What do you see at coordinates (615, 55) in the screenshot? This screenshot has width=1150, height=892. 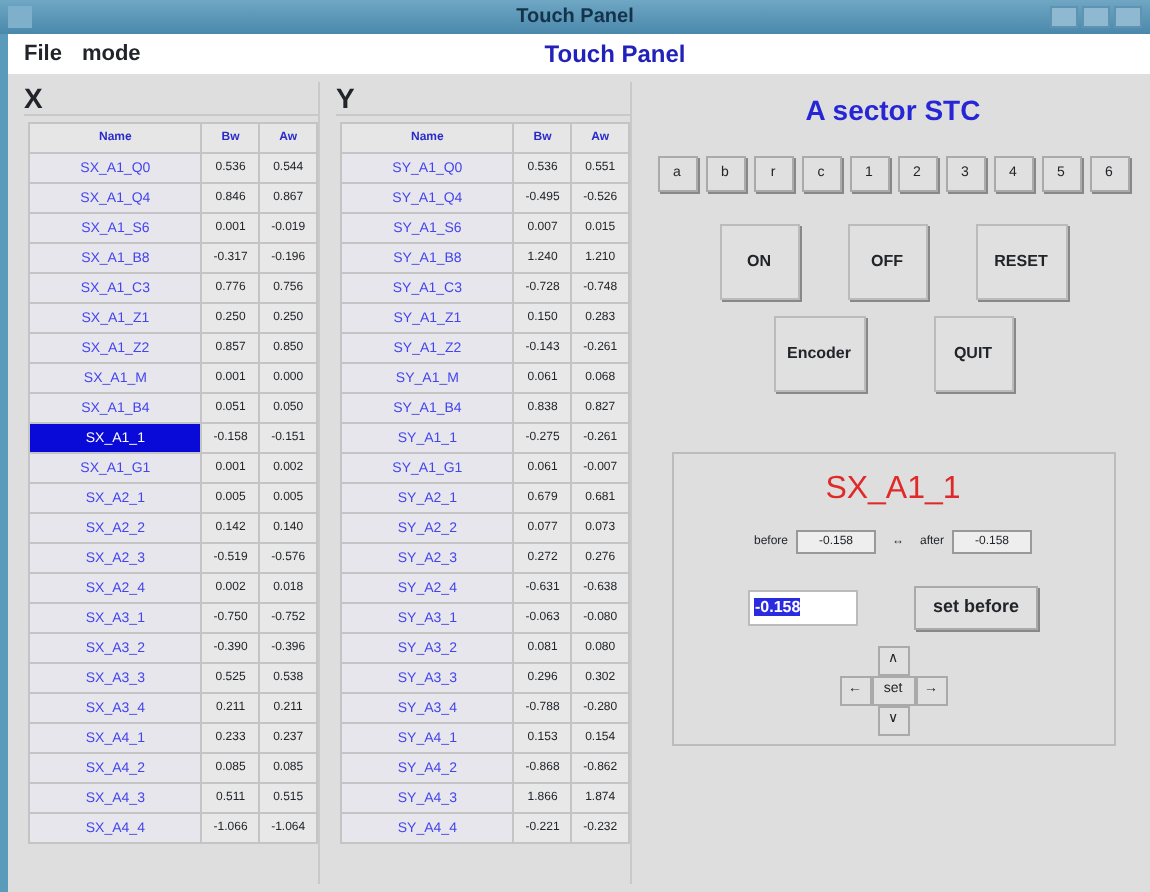 I see `header-title: Touch Panel` at bounding box center [615, 55].